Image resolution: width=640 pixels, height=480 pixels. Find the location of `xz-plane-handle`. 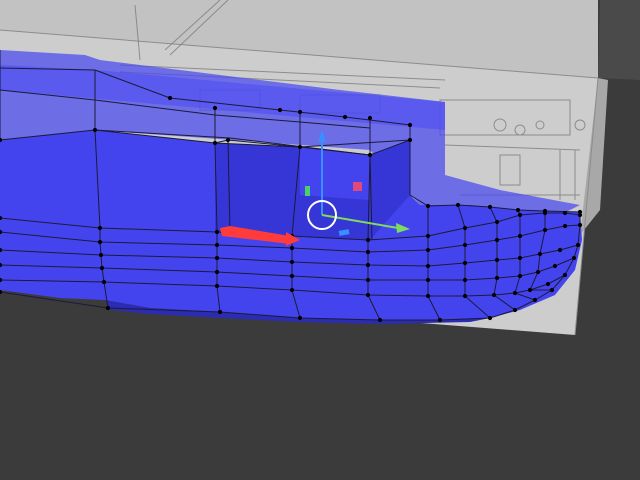

xz-plane-handle is located at coordinates (357, 186).